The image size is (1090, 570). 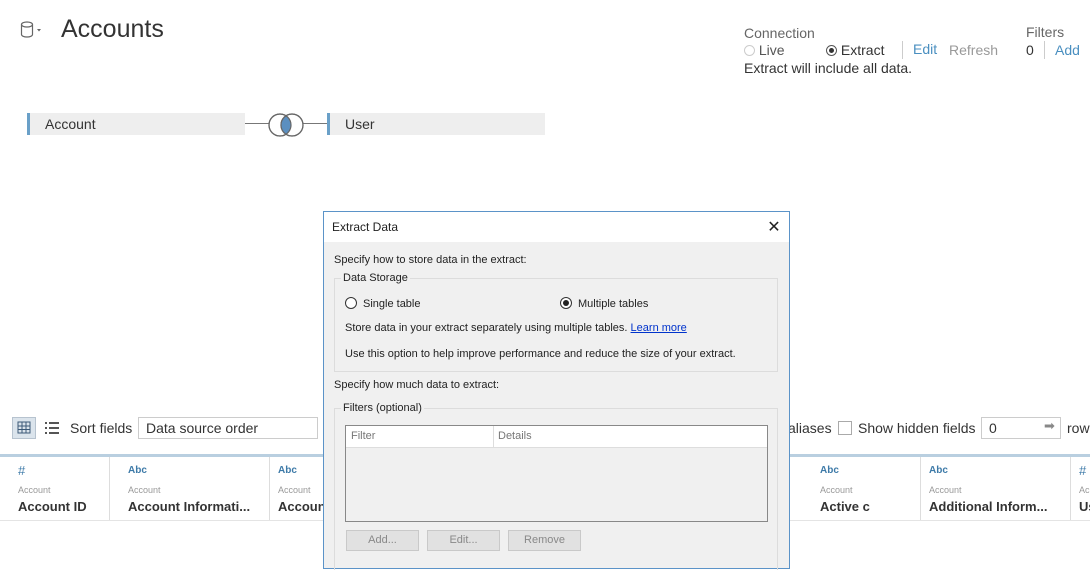 What do you see at coordinates (862, 50) in the screenshot?
I see `extract-label: Extract` at bounding box center [862, 50].